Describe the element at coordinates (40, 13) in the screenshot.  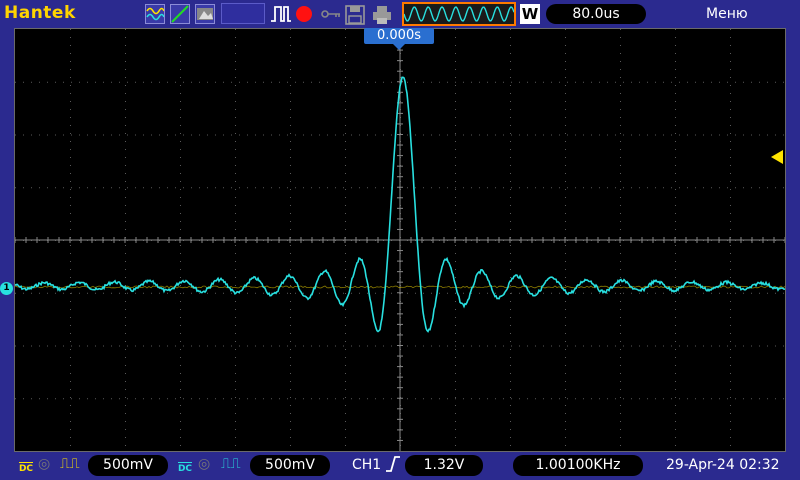
I see `brand-logo: Hantek` at that location.